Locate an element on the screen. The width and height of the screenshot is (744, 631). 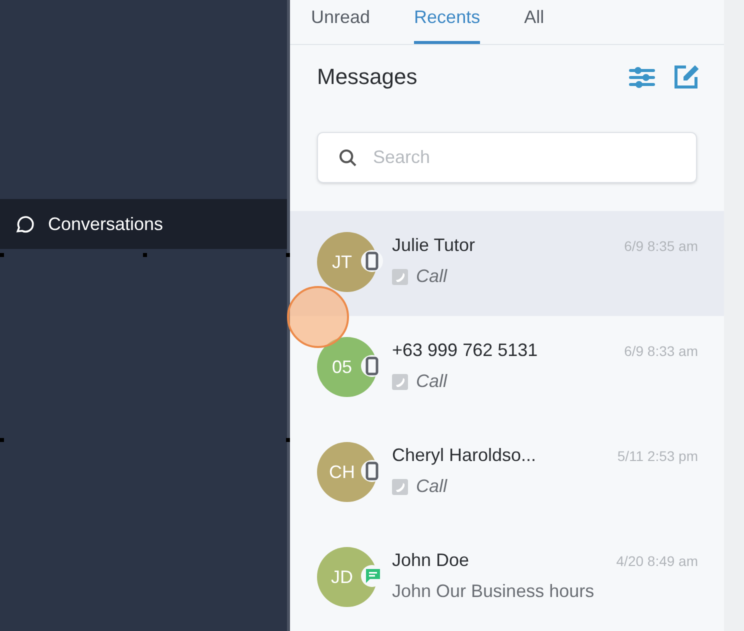
contact-name: John Doe is located at coordinates (431, 560).